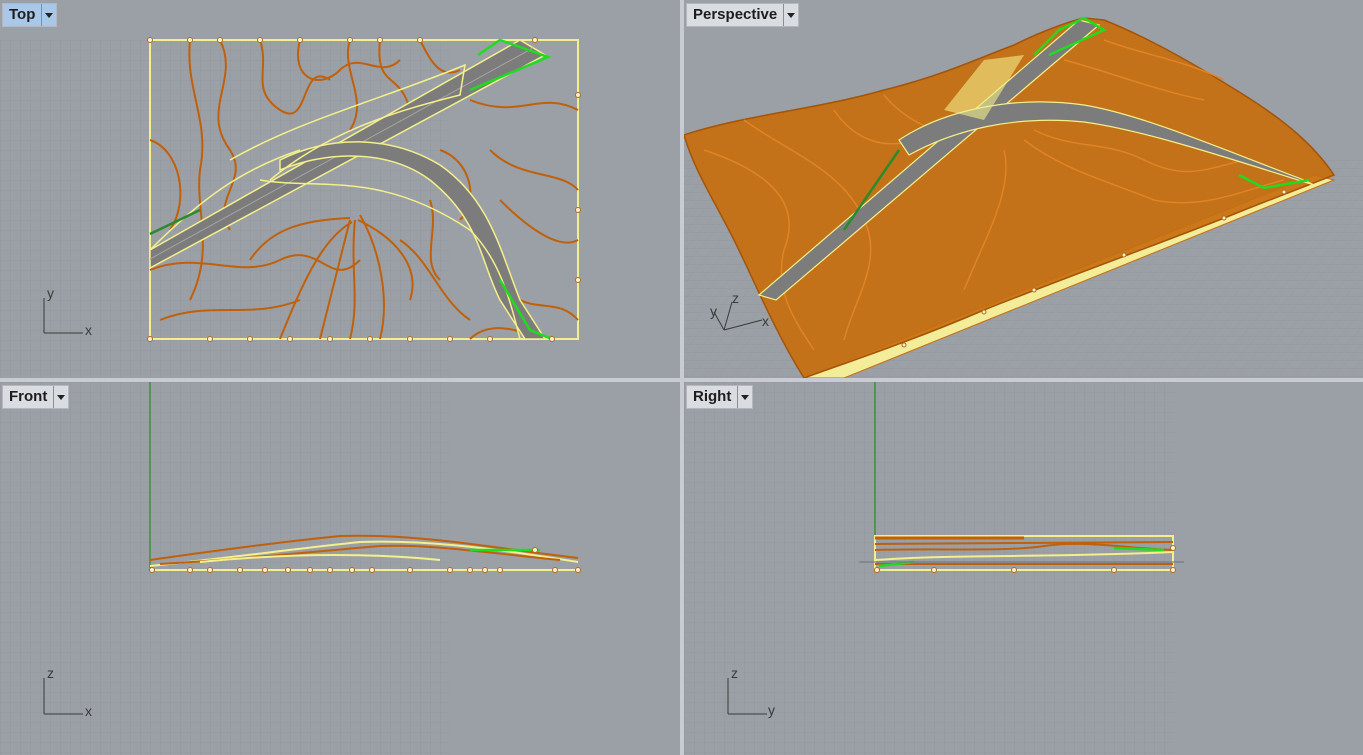 Image resolution: width=1363 pixels, height=755 pixels. What do you see at coordinates (712, 396) in the screenshot?
I see `viewport-title: Right` at bounding box center [712, 396].